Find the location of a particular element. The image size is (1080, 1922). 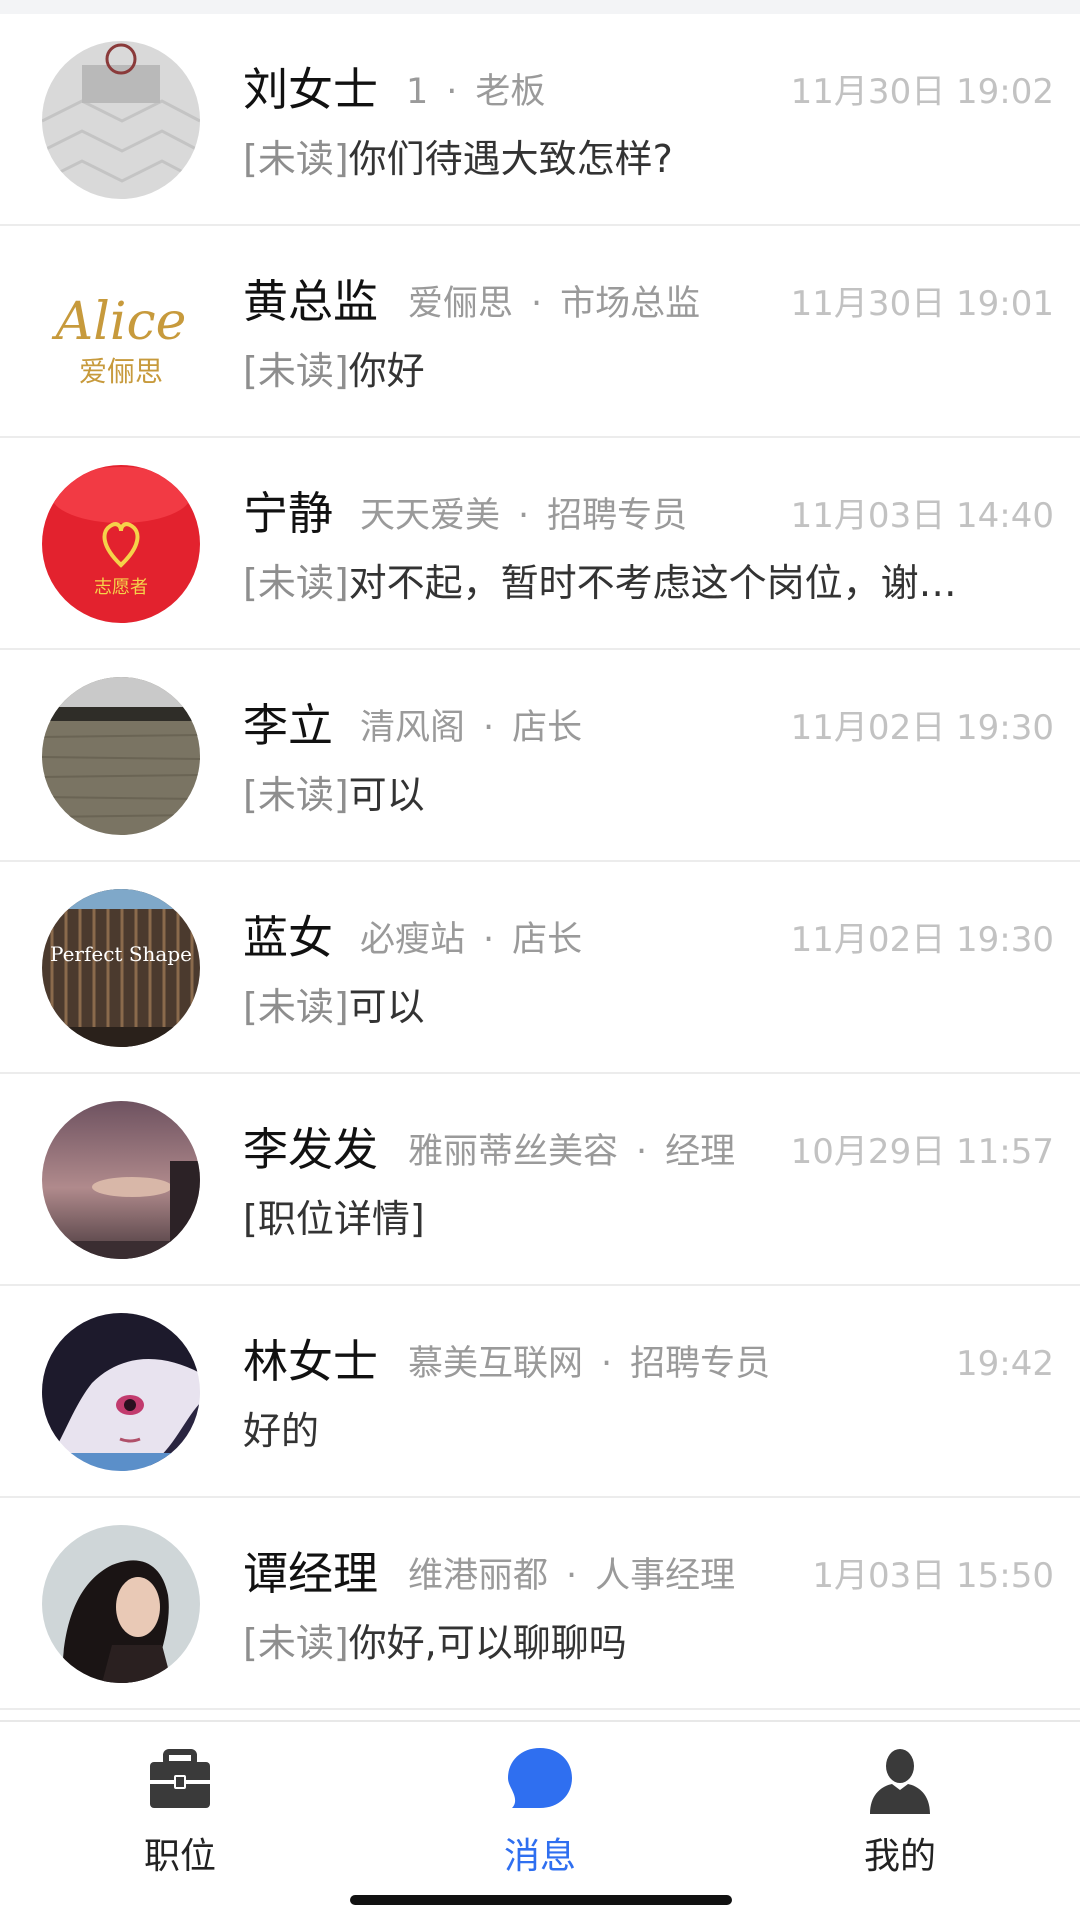

message-text: 你们待遇大致怎样? is located at coordinates (510, 159).